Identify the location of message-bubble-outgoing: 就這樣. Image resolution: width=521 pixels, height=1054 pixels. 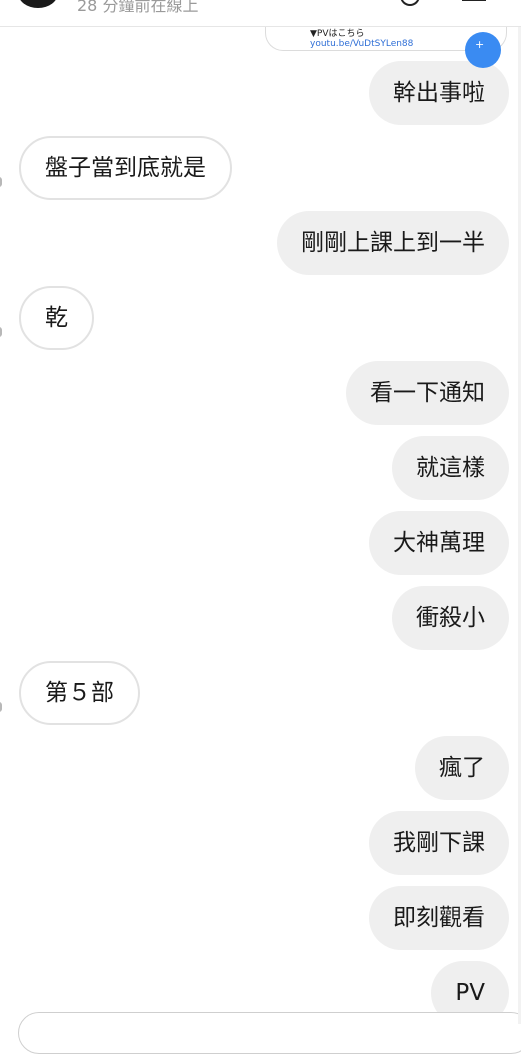
(450, 468).